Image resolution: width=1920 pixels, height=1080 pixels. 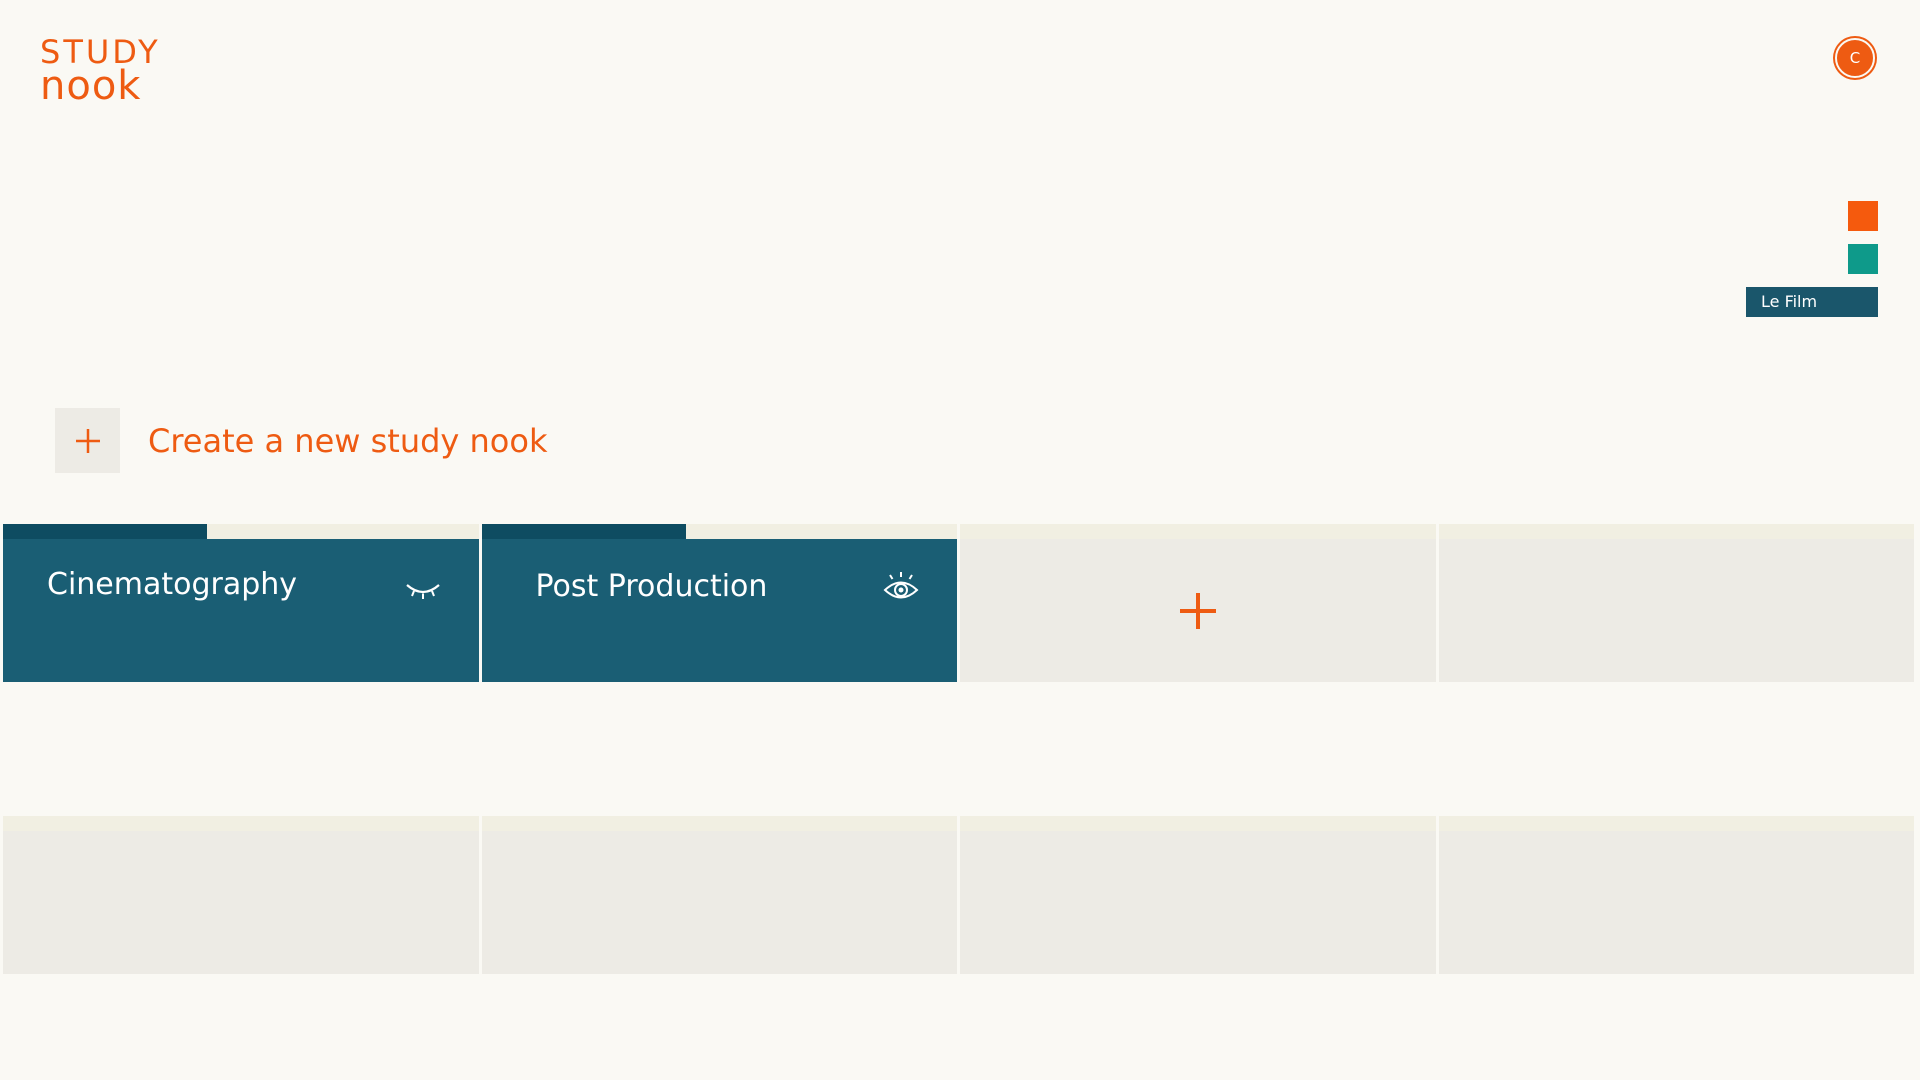 What do you see at coordinates (241, 610) in the screenshot?
I see `tile-body: Cinematography` at bounding box center [241, 610].